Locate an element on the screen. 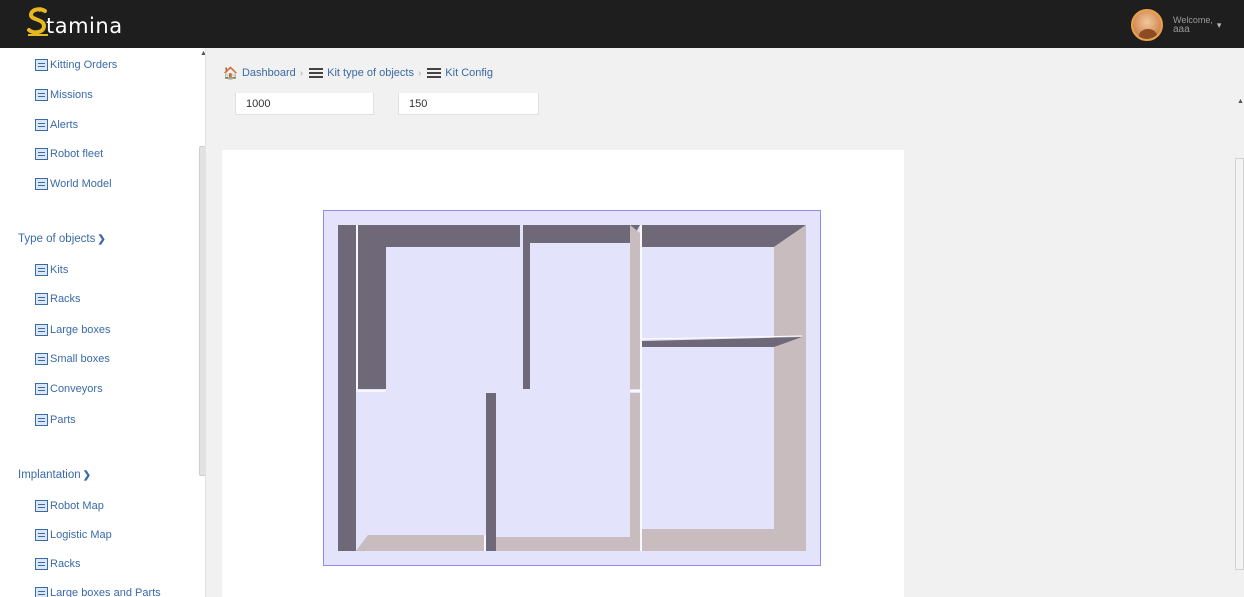  sidebar-item-logistic-map: Logistic Map is located at coordinates (73, 535).